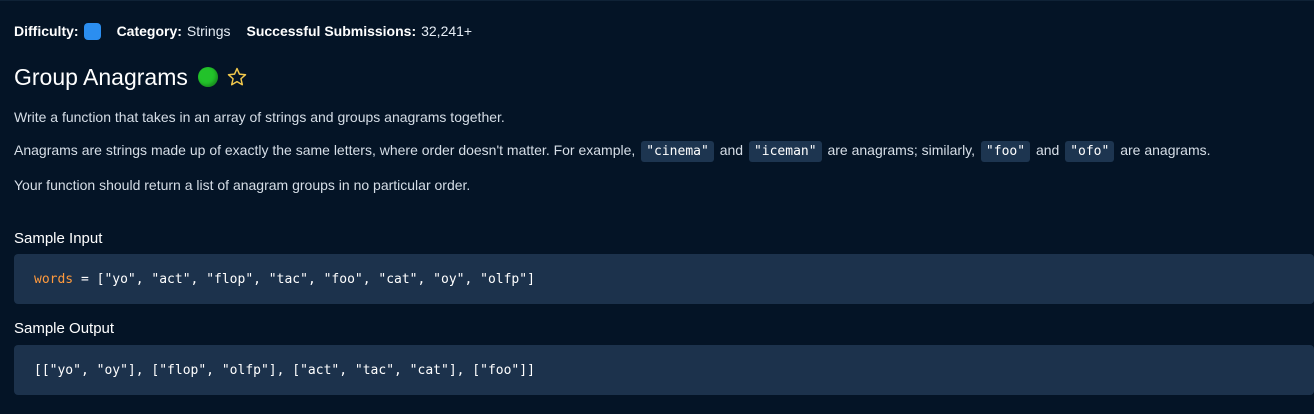 The height and width of the screenshot is (414, 1314). I want to click on inline-code-ofo: "ofo", so click(1090, 151).